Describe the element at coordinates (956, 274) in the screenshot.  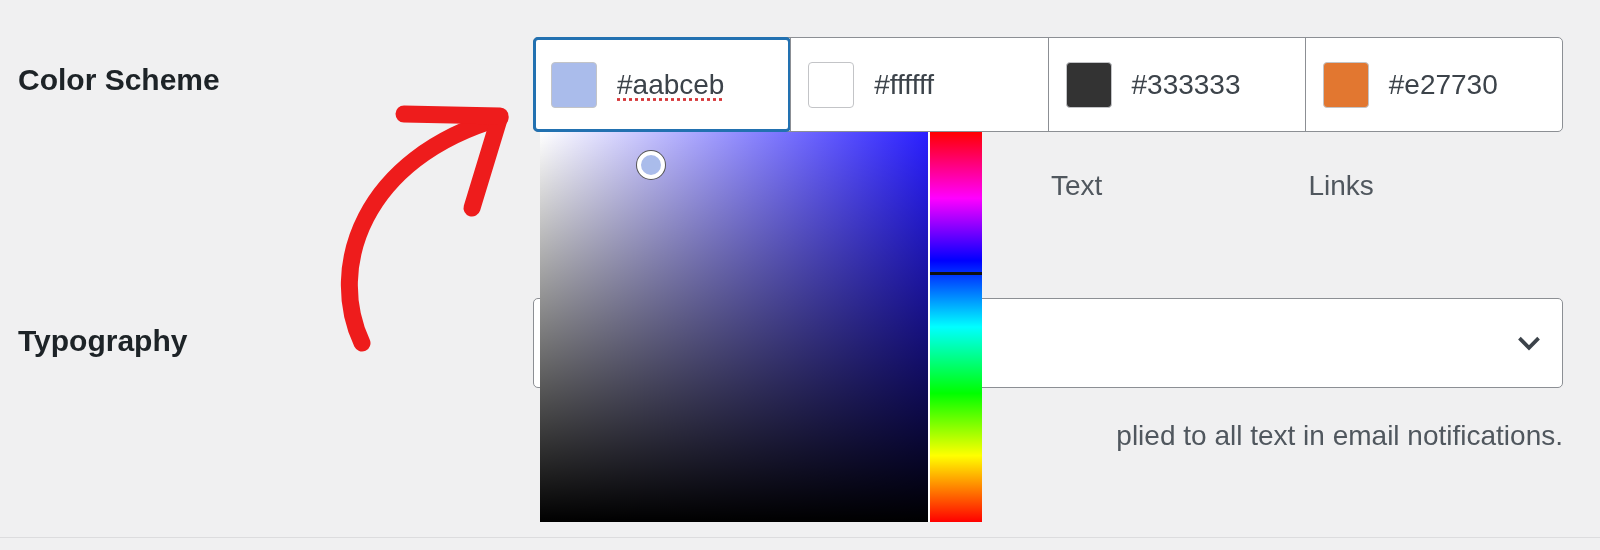
I see `hue-marker` at that location.